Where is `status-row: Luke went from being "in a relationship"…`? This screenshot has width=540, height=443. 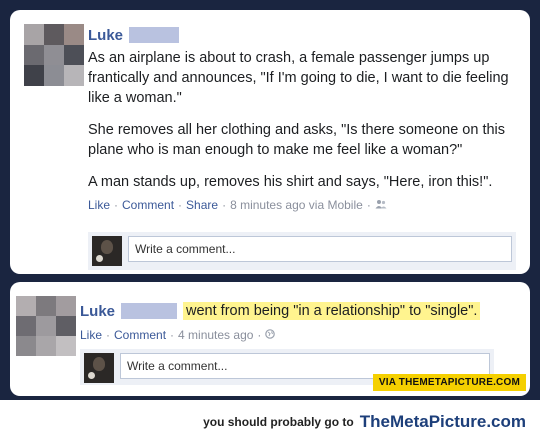
status-row: Luke went from being "in a relationship"… is located at coordinates (300, 311).